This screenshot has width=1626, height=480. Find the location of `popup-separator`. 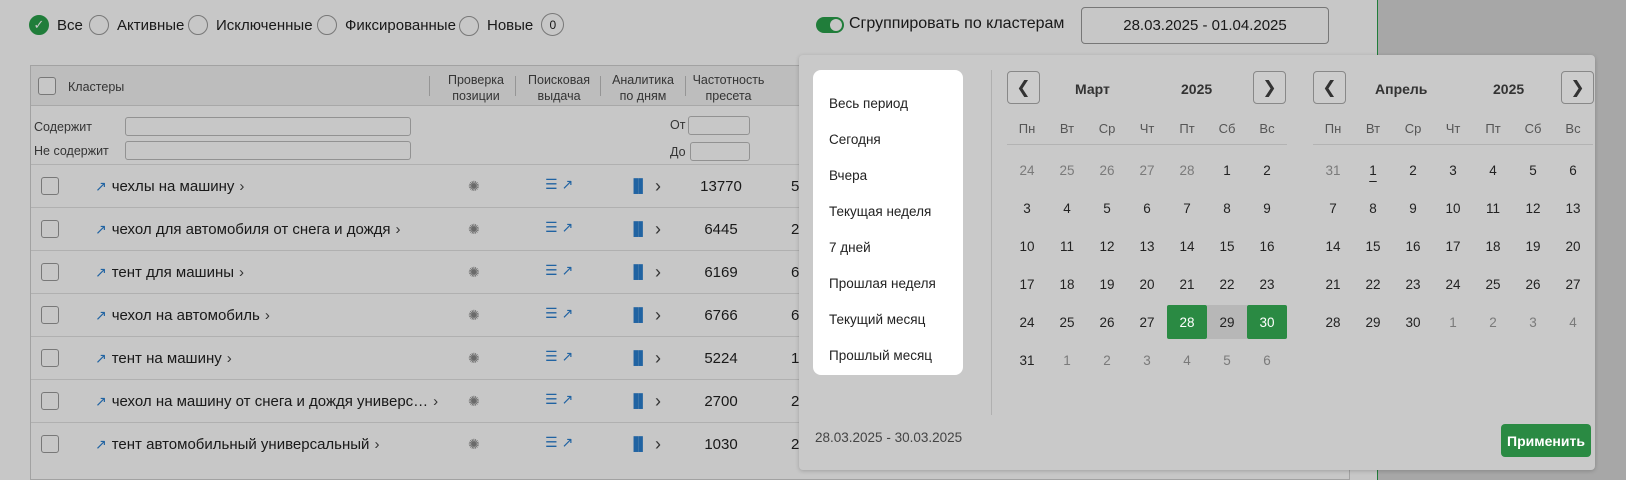

popup-separator is located at coordinates (991, 242).